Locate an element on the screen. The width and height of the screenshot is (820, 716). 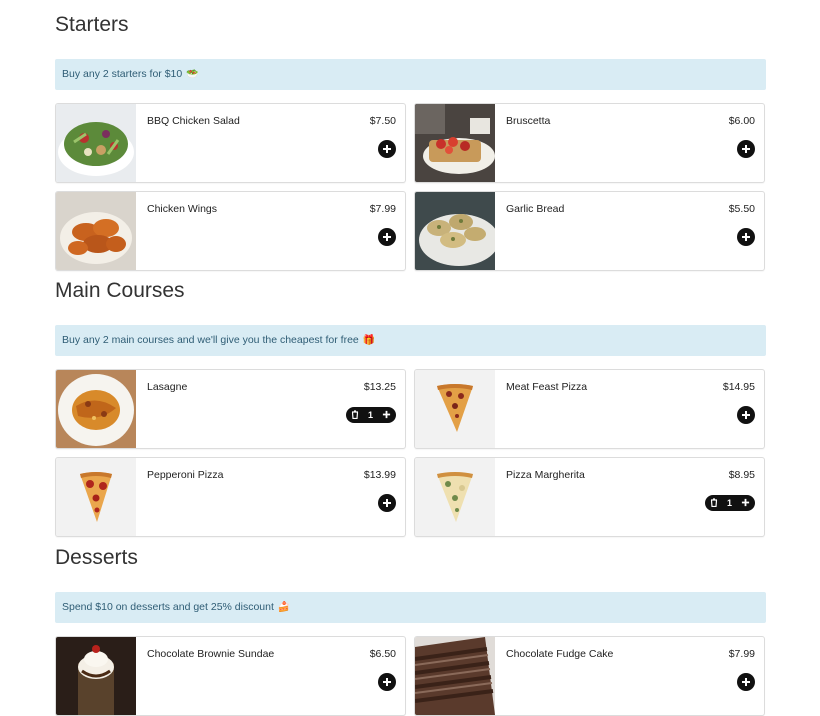
item-name: Chocolate Brownie Sundae is located at coordinates (211, 654).